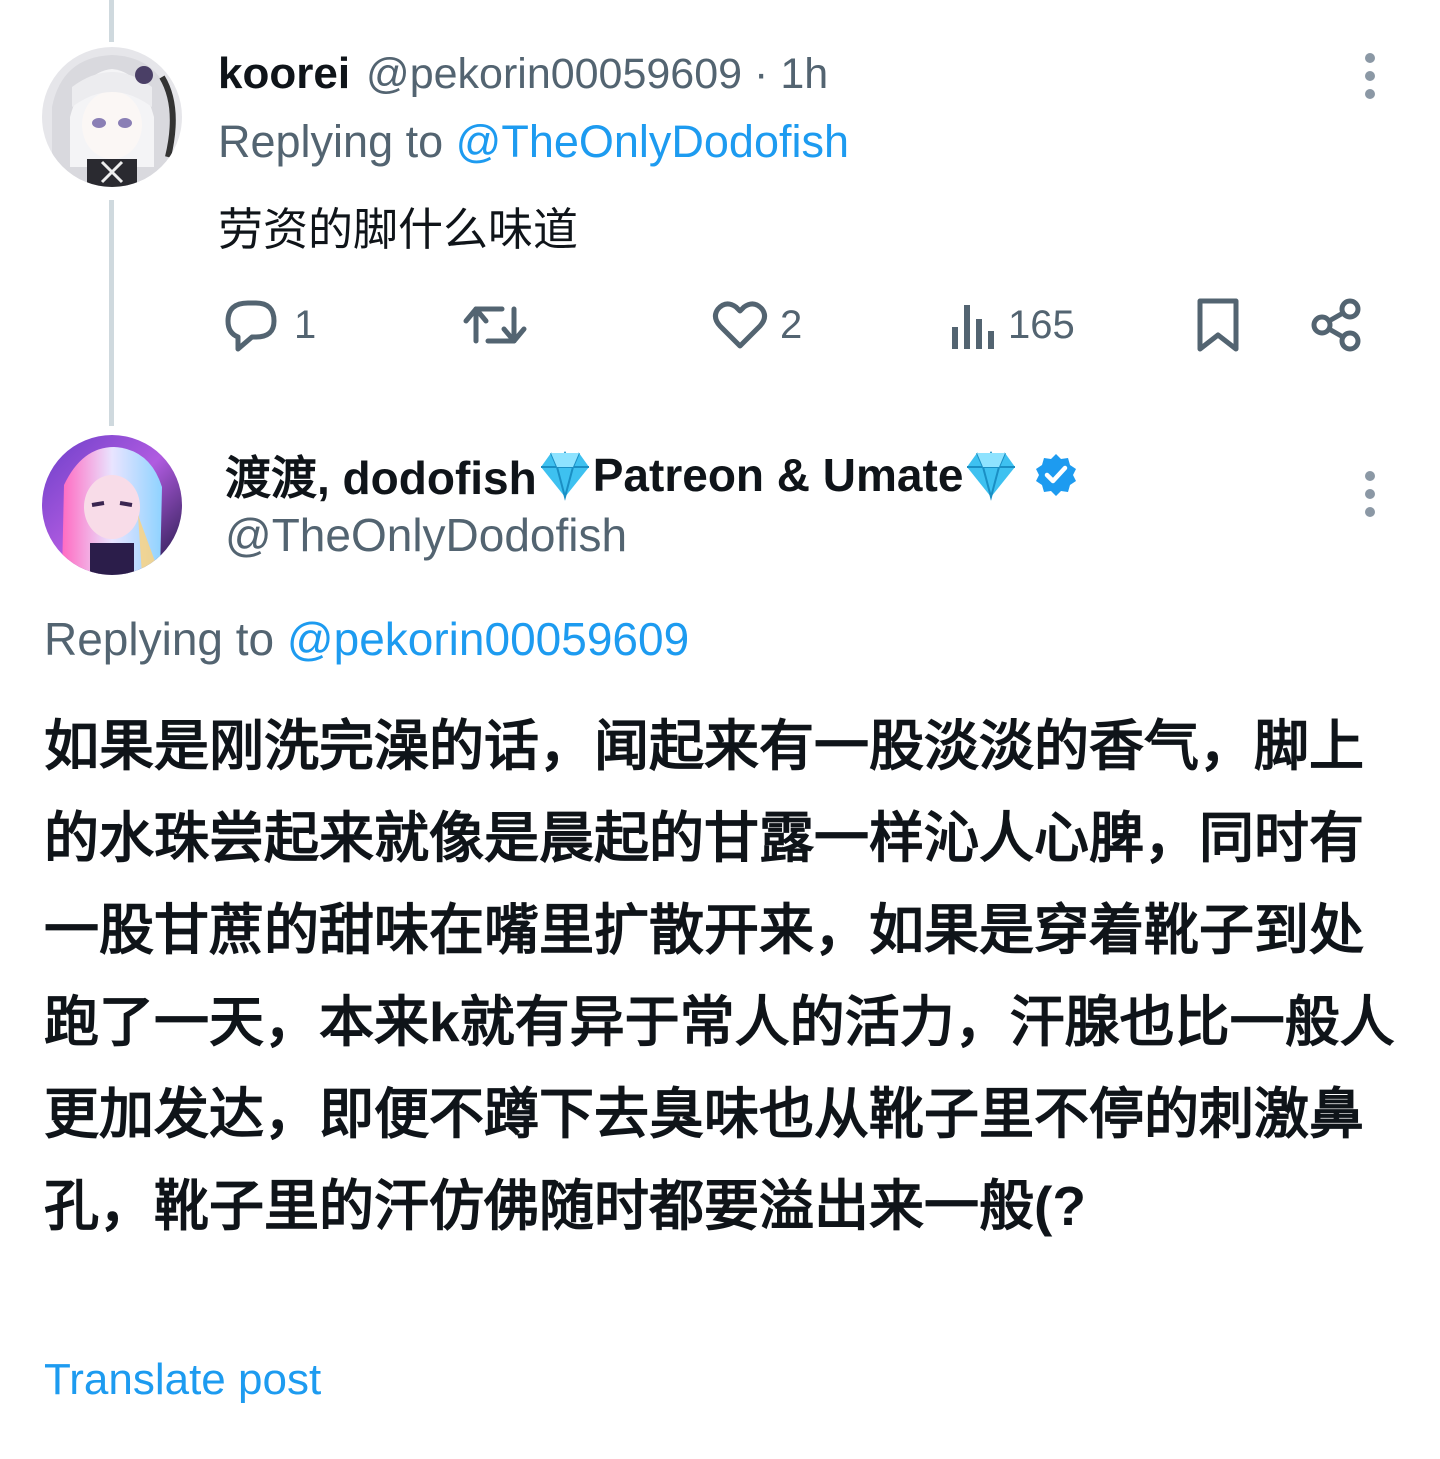  I want to click on author-handle: @TheOnlyDodofish, so click(426, 535).